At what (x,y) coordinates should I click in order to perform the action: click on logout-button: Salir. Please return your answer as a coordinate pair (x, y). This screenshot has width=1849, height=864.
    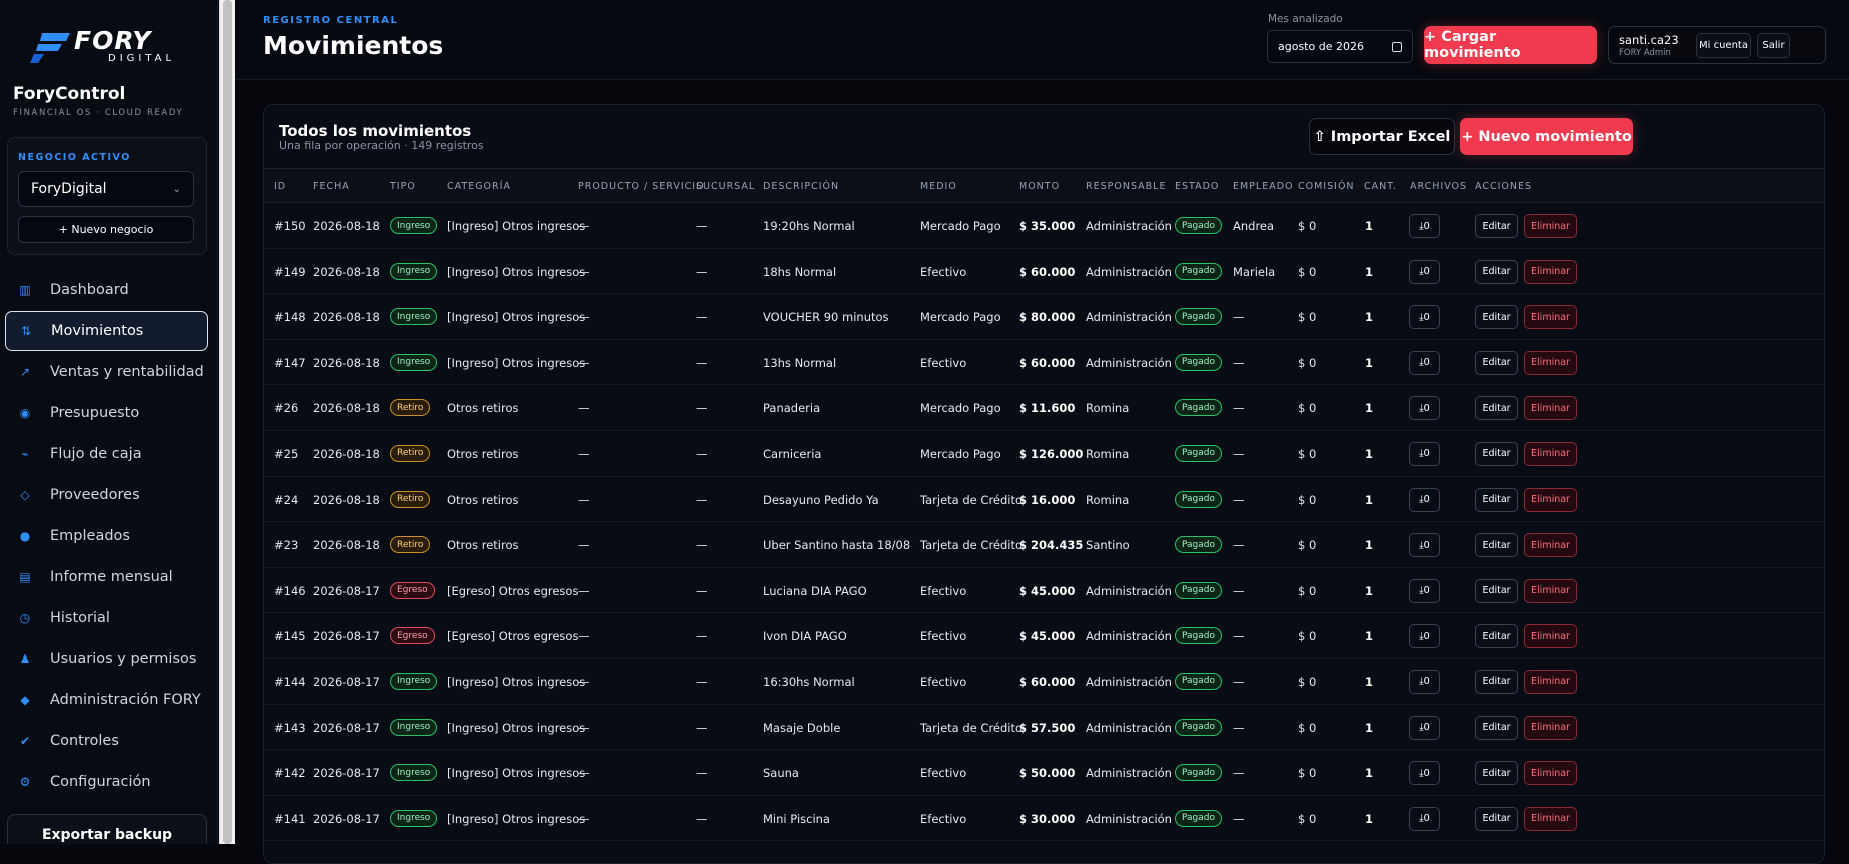
    Looking at the image, I should click on (1773, 45).